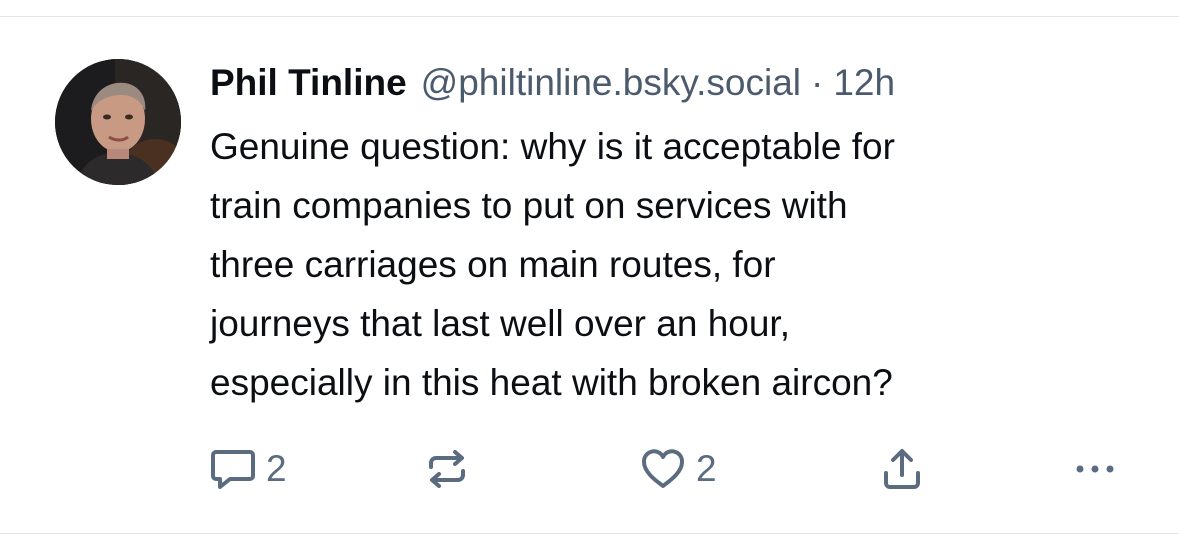  I want to click on more-options-button, so click(1095, 469).